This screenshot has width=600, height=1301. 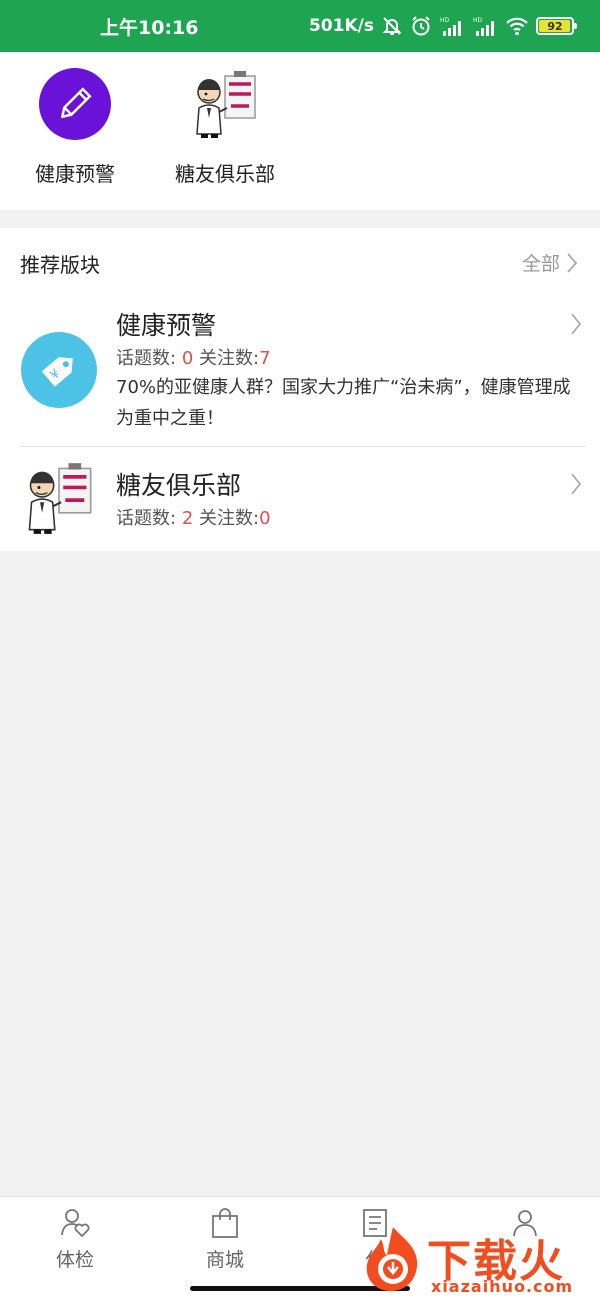 I want to click on tab-mall: 商城, so click(x=225, y=1242).